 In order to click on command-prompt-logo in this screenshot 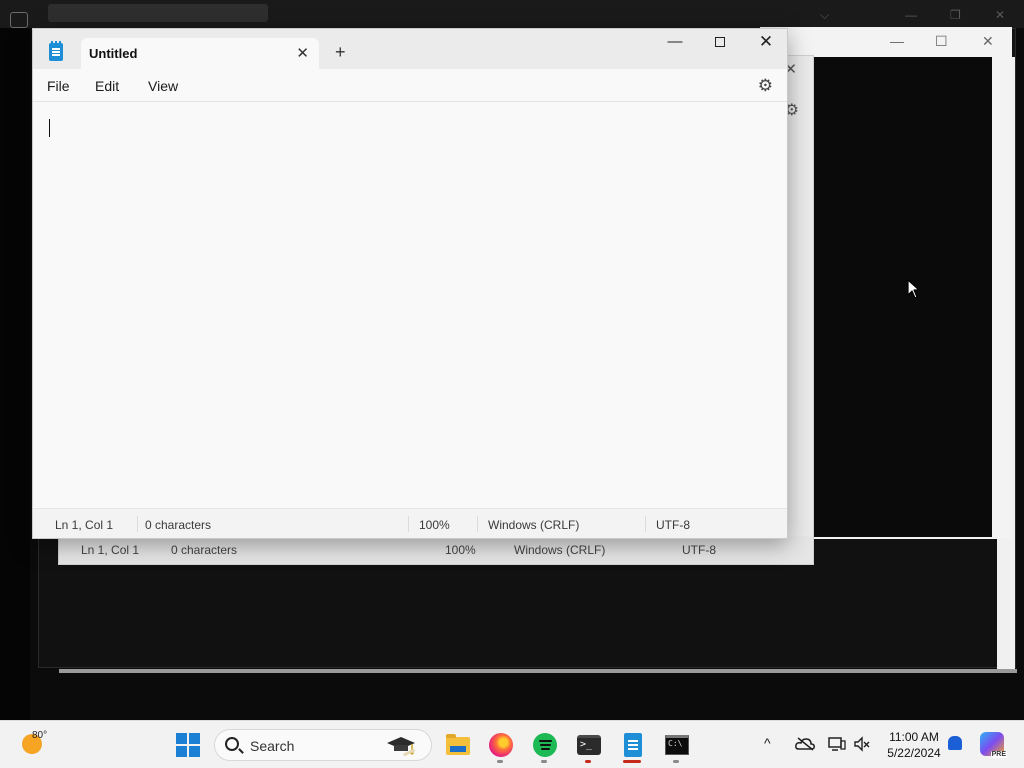, I will do `click(677, 745)`.